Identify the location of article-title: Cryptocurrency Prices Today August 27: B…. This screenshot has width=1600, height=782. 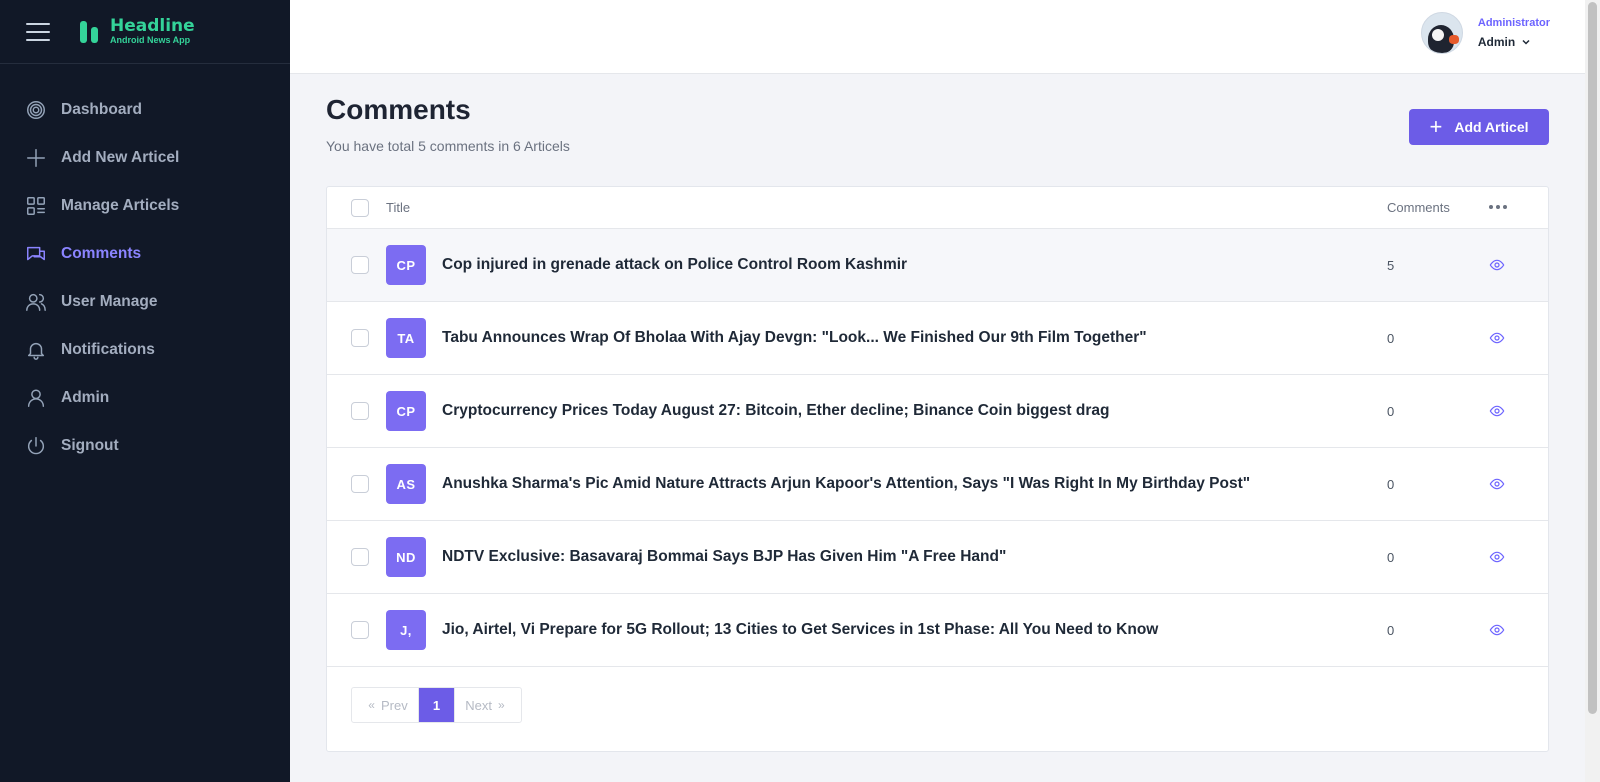
(776, 411).